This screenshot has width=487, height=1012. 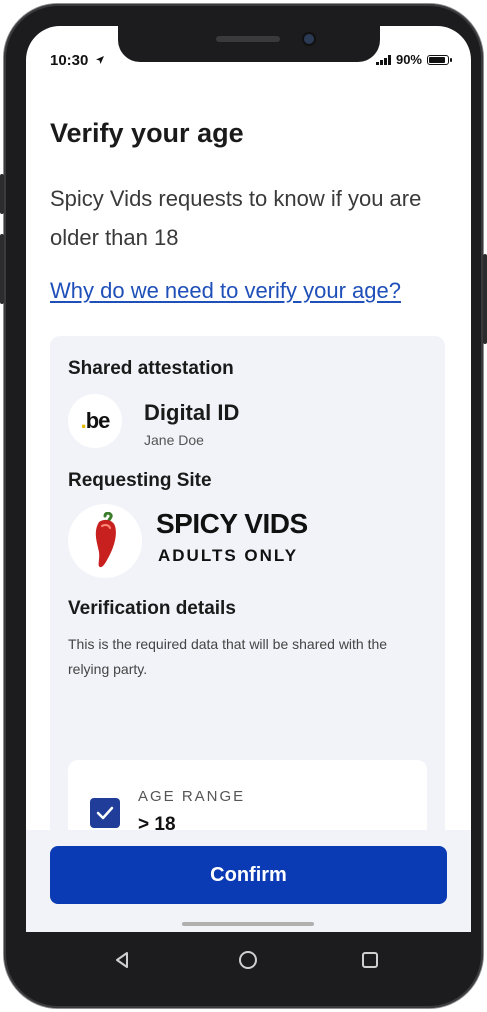 I want to click on attribute-label: AGE RANGE, so click(x=192, y=796).